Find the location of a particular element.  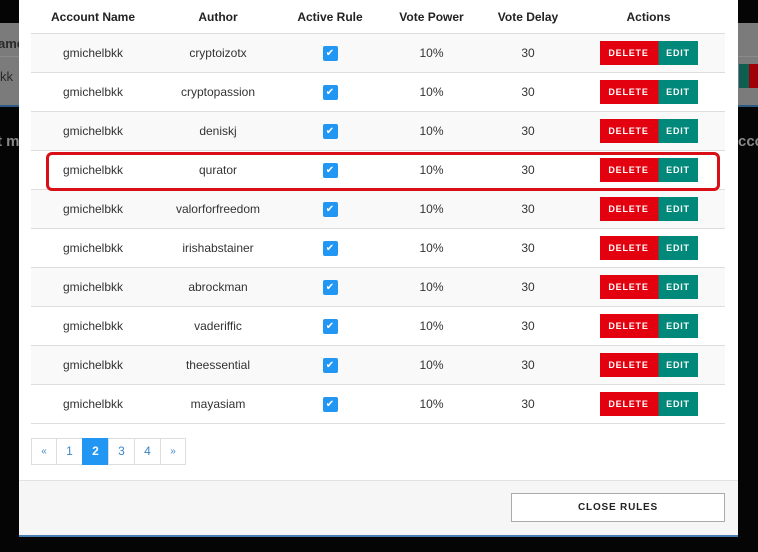

pagination-page-3: 3 is located at coordinates (121, 451).